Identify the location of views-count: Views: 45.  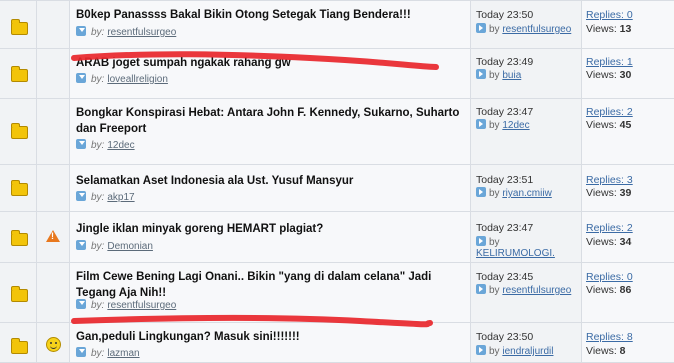
(609, 125).